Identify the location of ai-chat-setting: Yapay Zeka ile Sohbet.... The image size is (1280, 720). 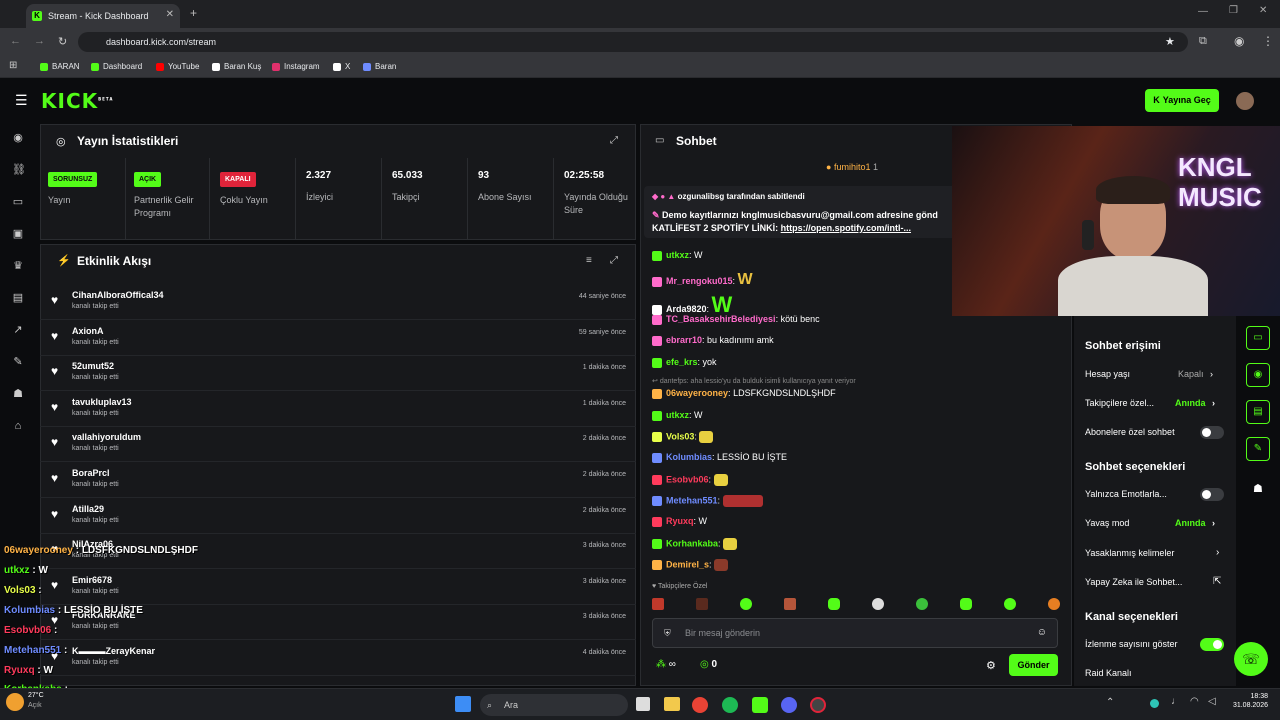
(1133, 582).